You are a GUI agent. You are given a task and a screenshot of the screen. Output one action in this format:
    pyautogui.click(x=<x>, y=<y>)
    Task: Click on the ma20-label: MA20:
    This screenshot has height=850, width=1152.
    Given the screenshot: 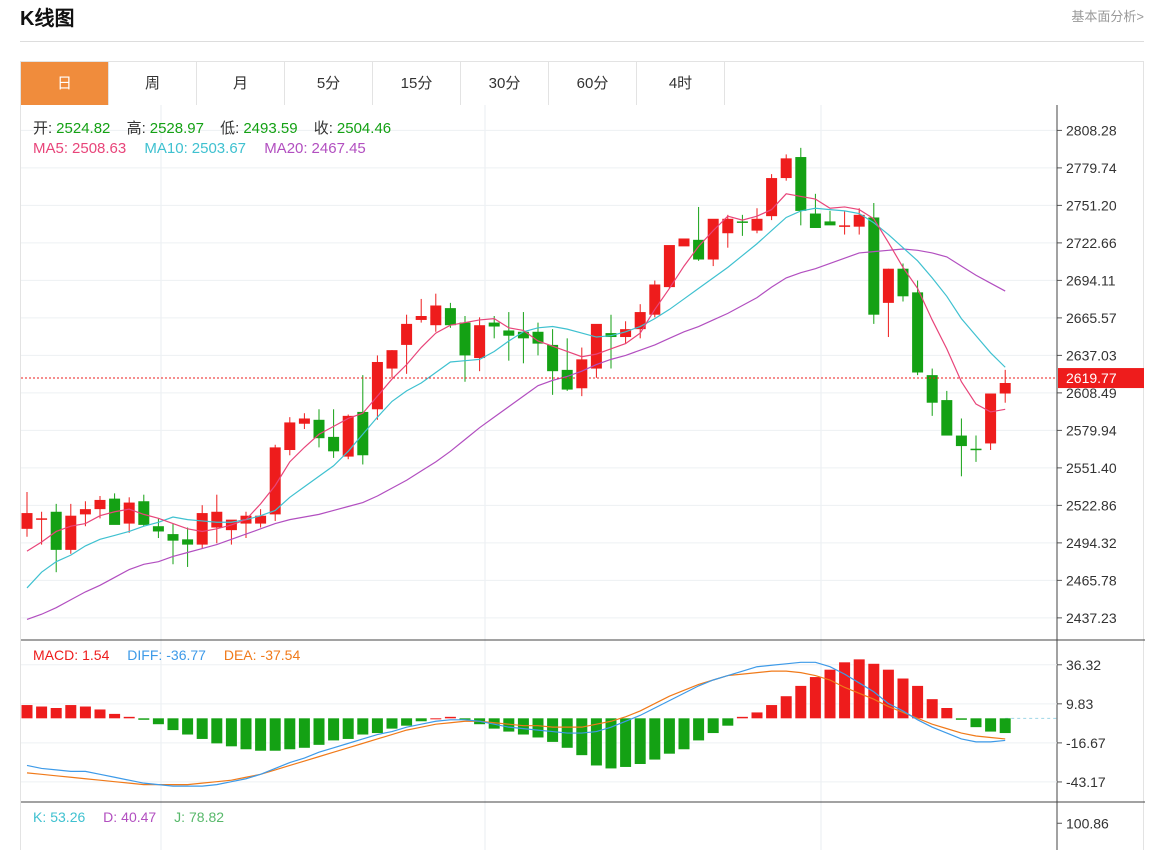 What is the action you would take?
    pyautogui.click(x=286, y=148)
    